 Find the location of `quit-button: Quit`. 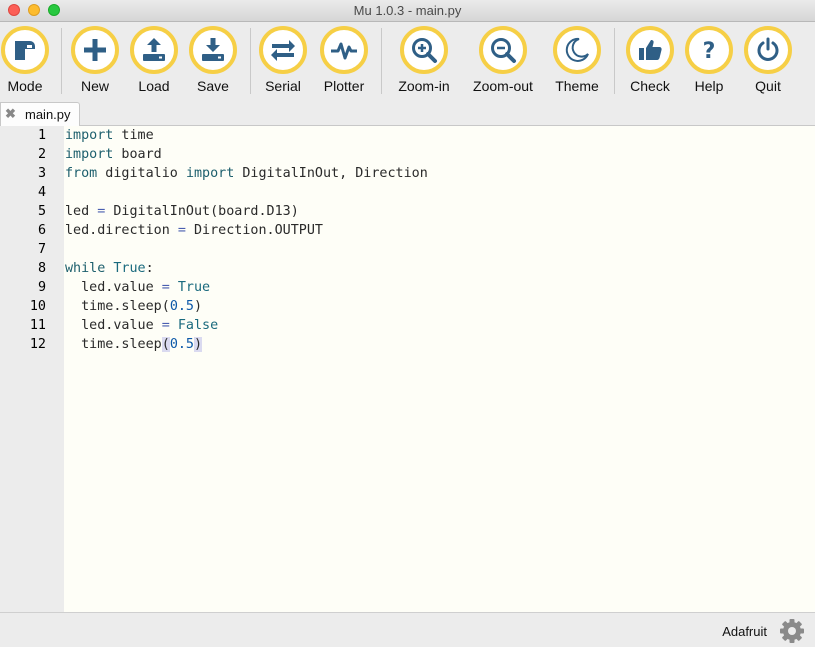

quit-button: Quit is located at coordinates (768, 60).